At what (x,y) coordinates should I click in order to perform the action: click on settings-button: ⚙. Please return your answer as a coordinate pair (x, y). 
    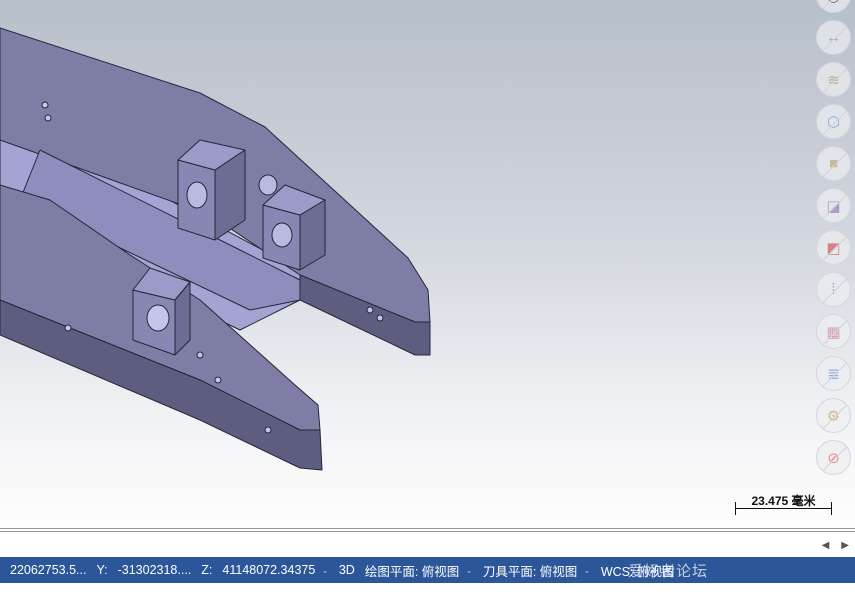
    Looking at the image, I should click on (833, 415).